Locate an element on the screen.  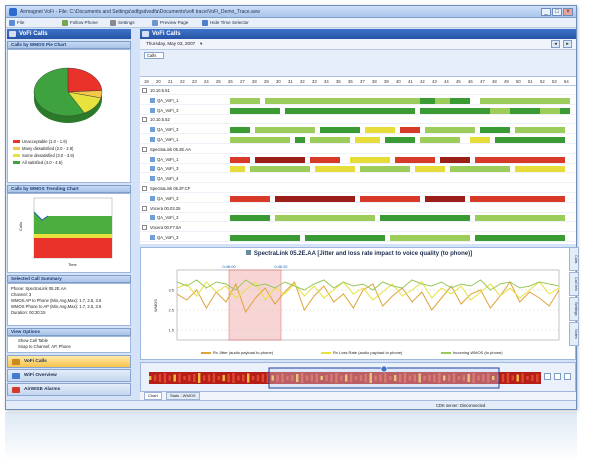
preview-page-label: Preview Page is located at coordinates (174, 22).